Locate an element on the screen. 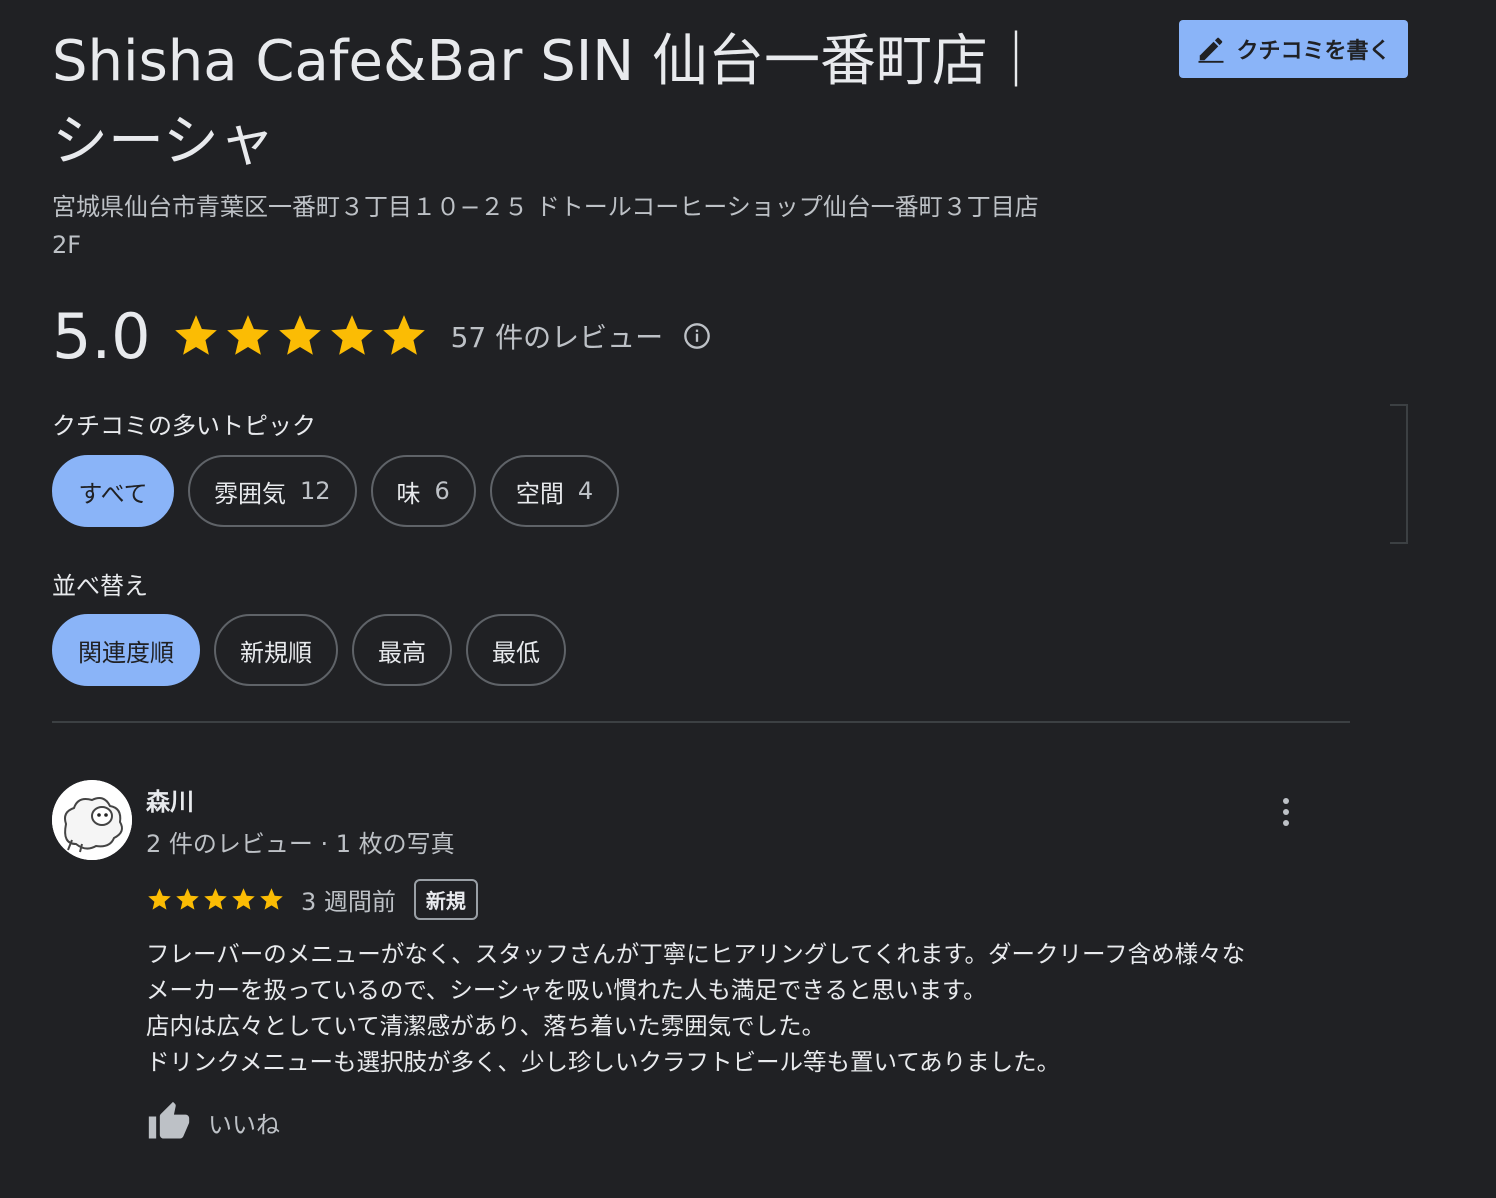 This screenshot has height=1198, width=1496. sort-chips: 関連度順 新規順 最高 最低 is located at coordinates (309, 650).